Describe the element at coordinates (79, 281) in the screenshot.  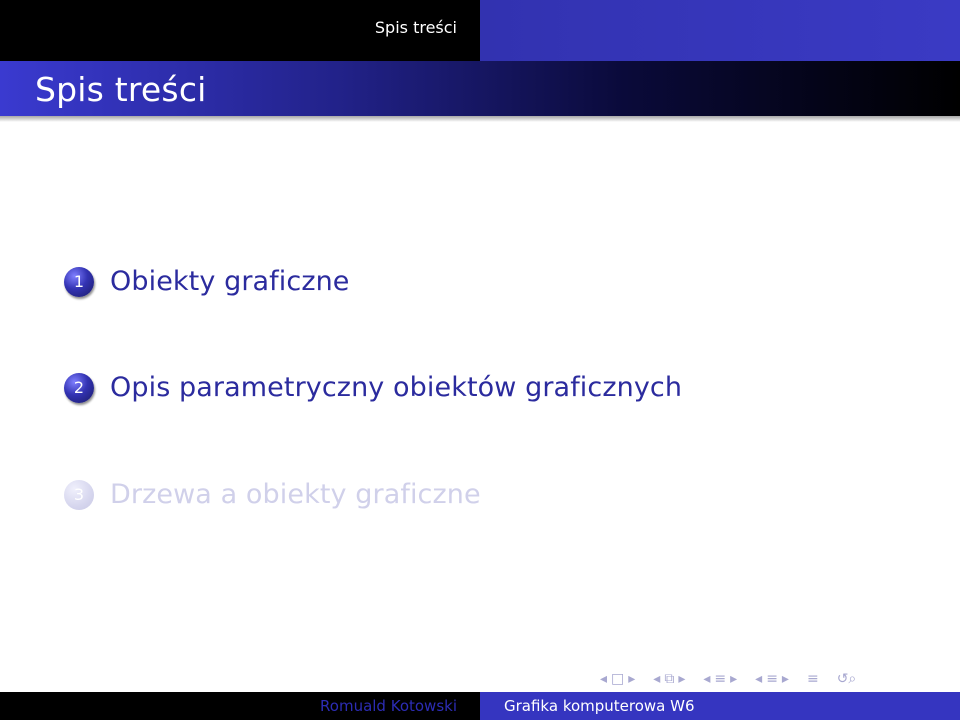
I see `toc-number-ball: 1` at that location.